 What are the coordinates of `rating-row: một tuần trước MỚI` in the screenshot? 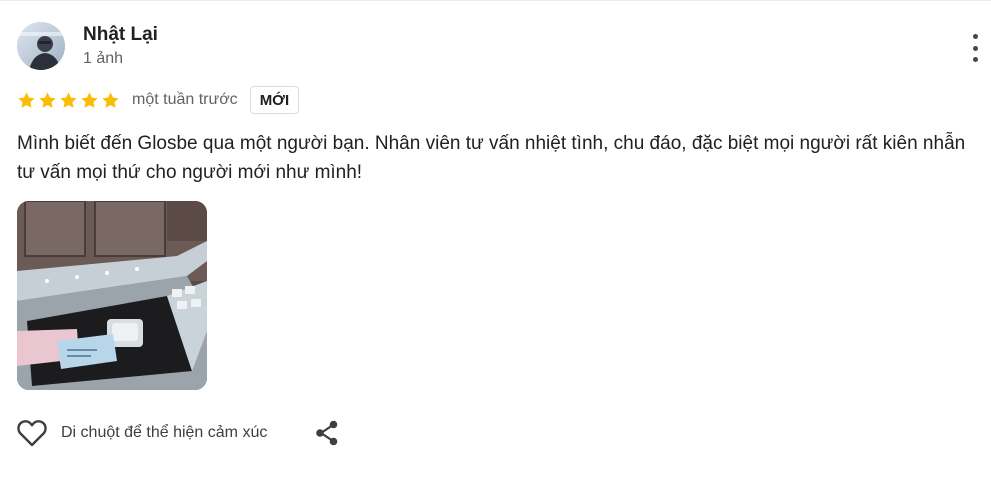 It's located at (158, 100).